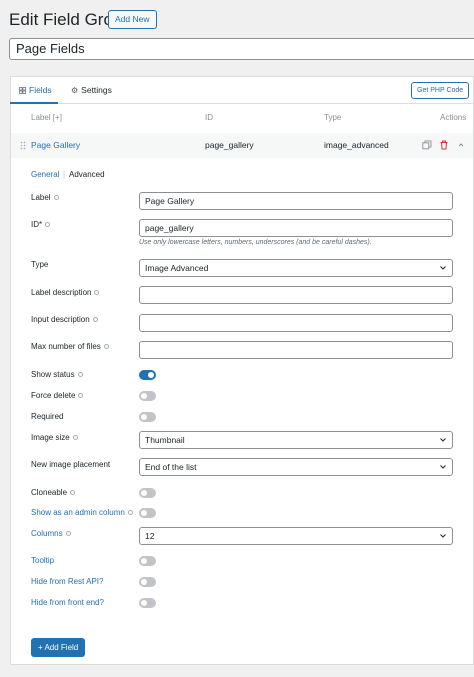  Describe the element at coordinates (54, 437) in the screenshot. I see `image-size-field-label: Image size` at that location.